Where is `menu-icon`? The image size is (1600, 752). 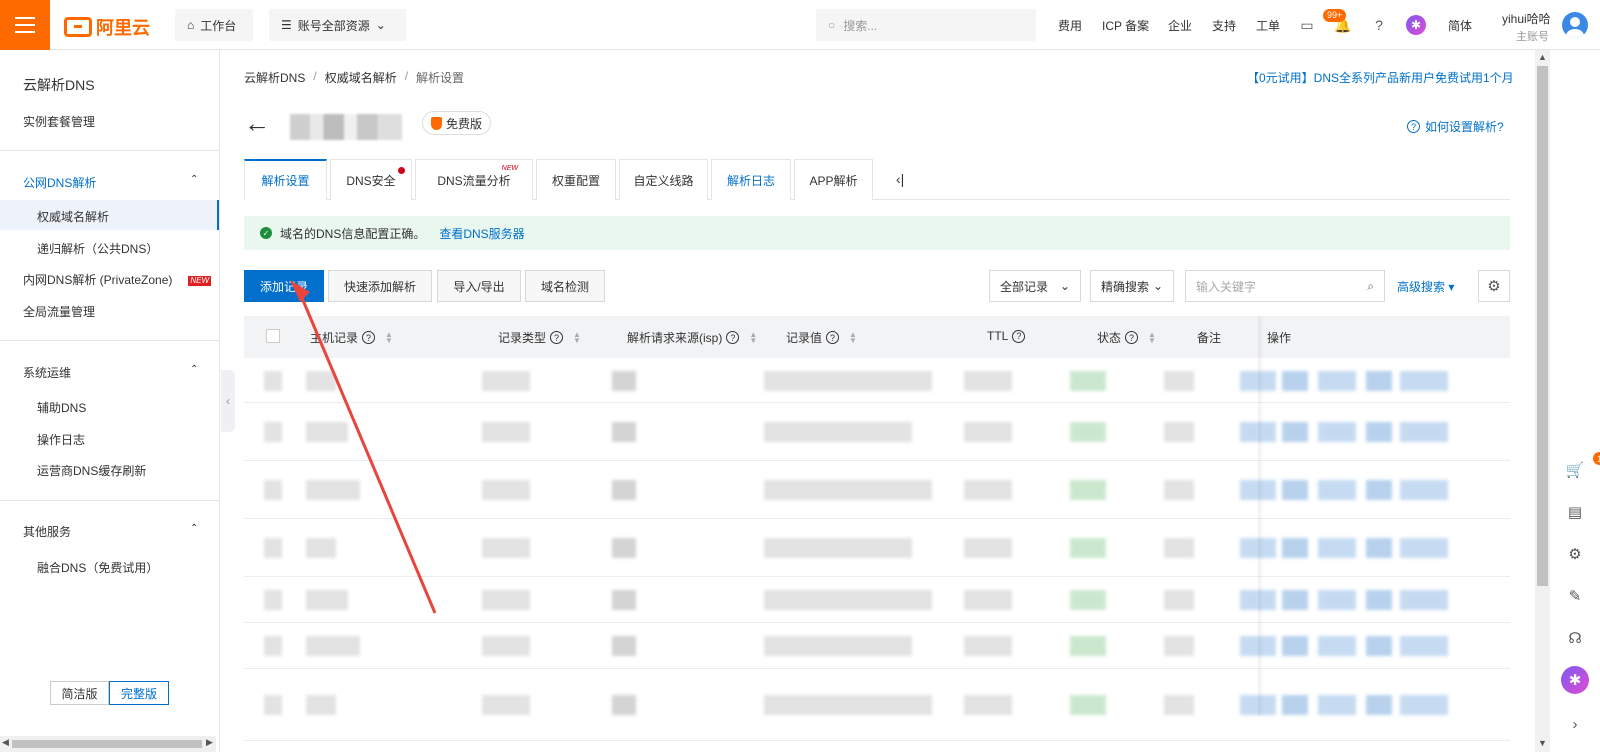 menu-icon is located at coordinates (25, 25).